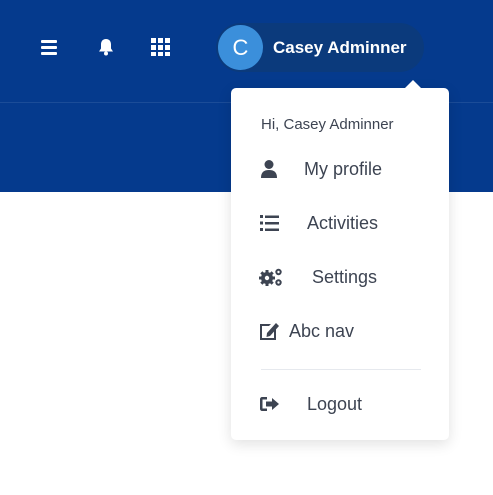 This screenshot has height=495, width=493. Describe the element at coordinates (50, 47) in the screenshot. I see `menu-icon` at that location.